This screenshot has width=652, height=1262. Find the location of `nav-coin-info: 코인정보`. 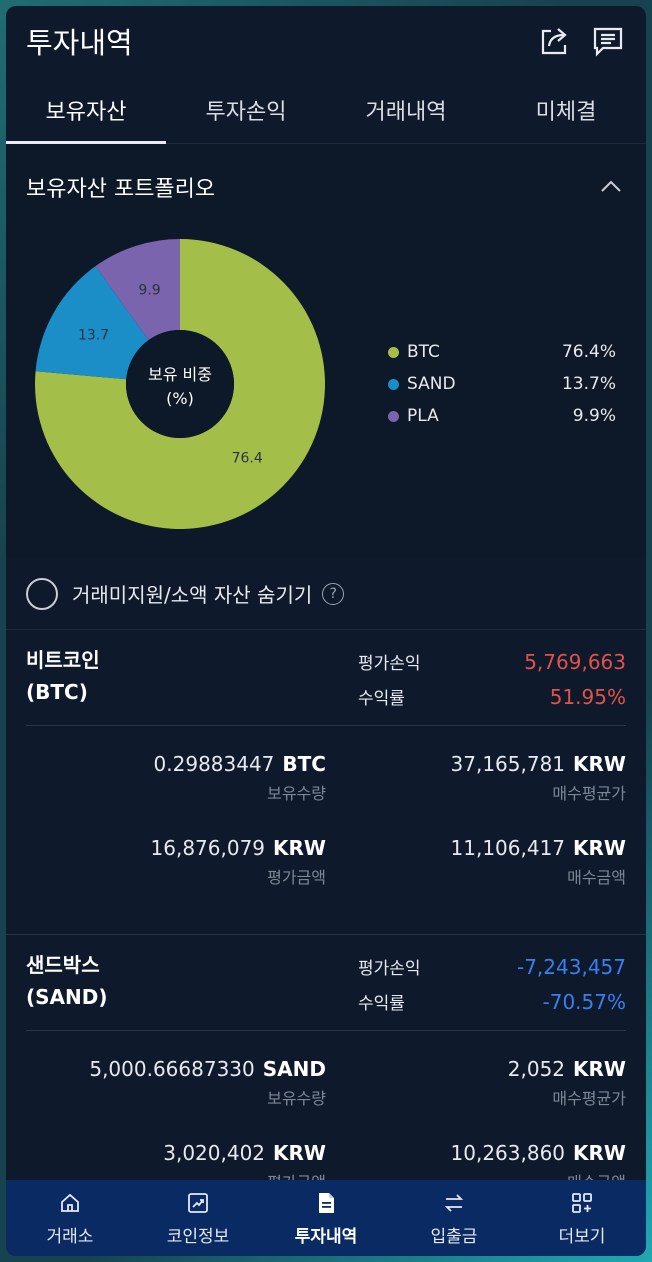

nav-coin-info: 코인정보 is located at coordinates (198, 1218).